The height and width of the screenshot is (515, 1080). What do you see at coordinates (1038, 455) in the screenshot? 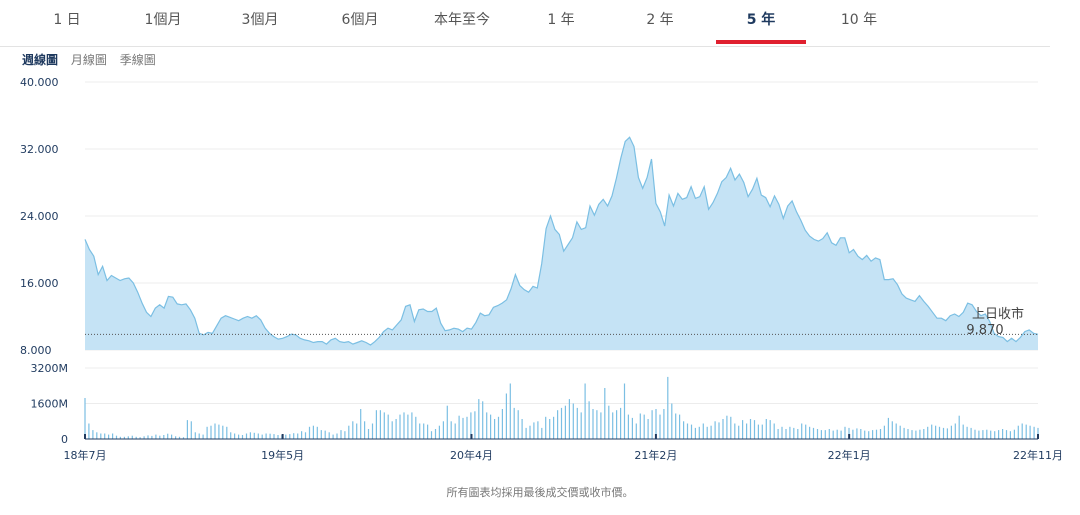
I see `x-tick-label: 22年11月` at bounding box center [1038, 455].